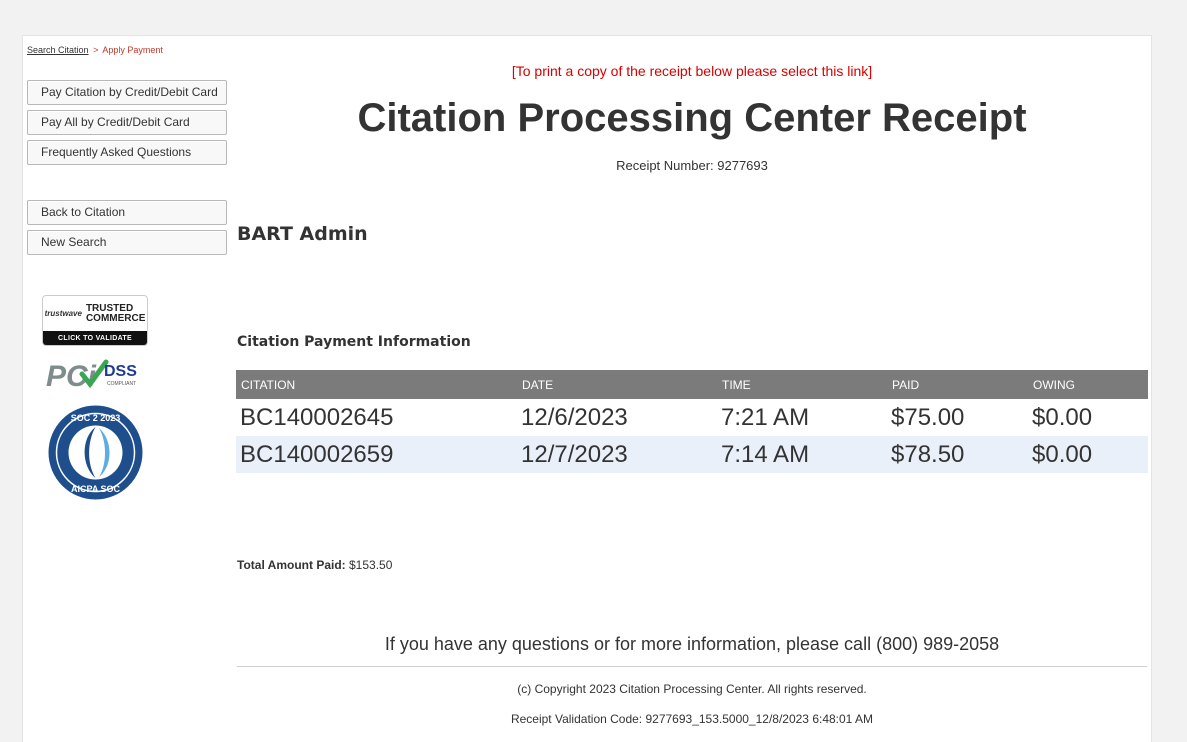 Image resolution: width=1187 pixels, height=742 pixels. What do you see at coordinates (127, 242) in the screenshot?
I see `new-search-button: New Search` at bounding box center [127, 242].